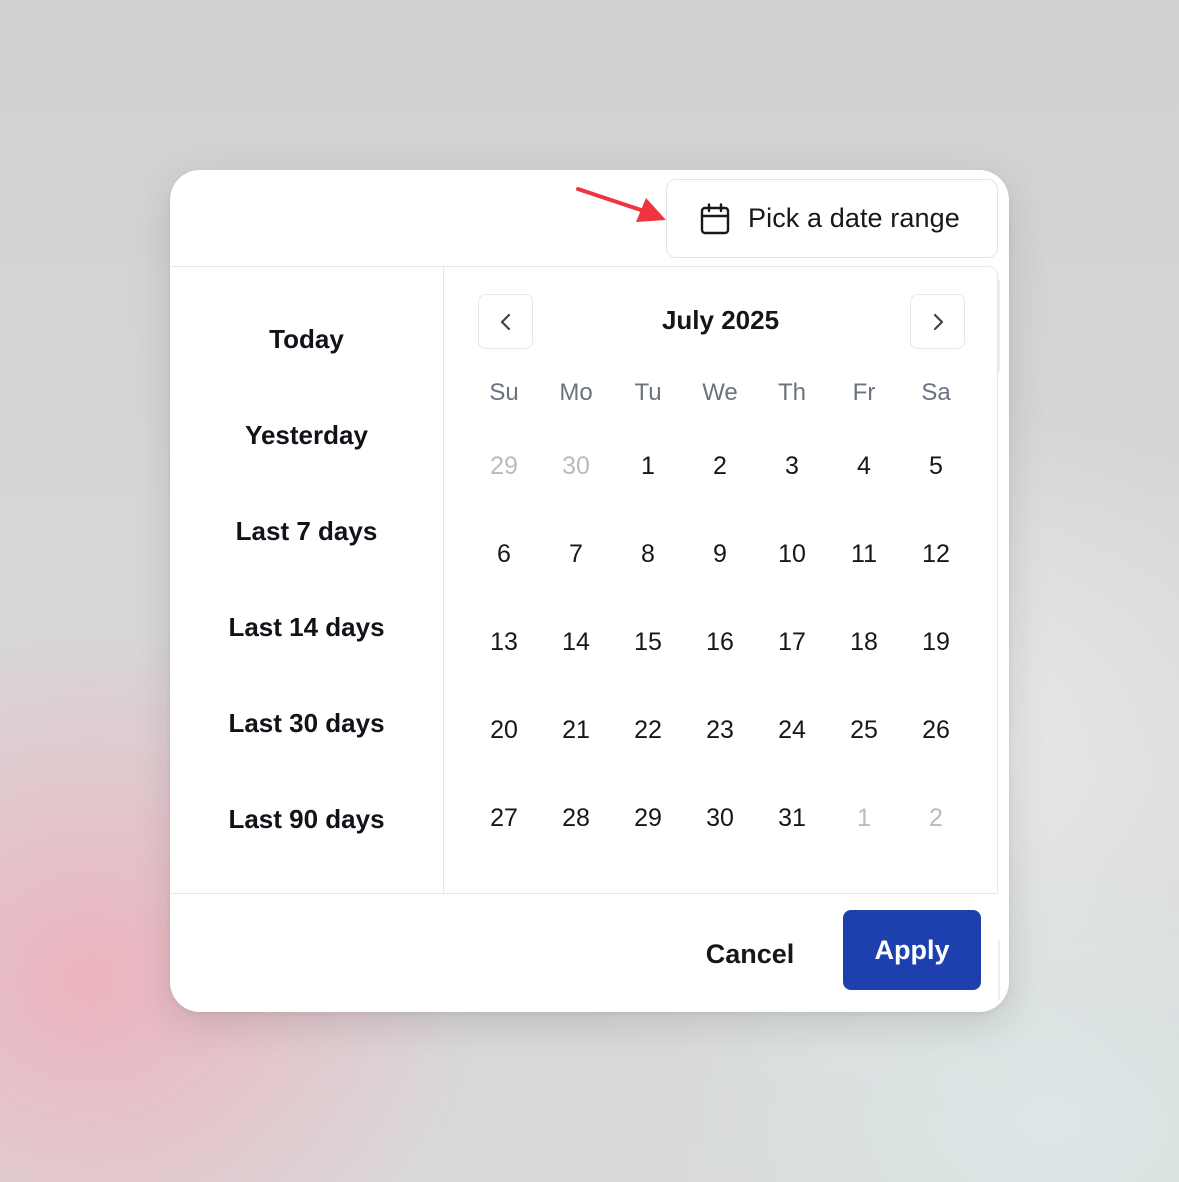 Image resolution: width=1179 pixels, height=1182 pixels. What do you see at coordinates (792, 730) in the screenshot?
I see `day-cell: 24` at bounding box center [792, 730].